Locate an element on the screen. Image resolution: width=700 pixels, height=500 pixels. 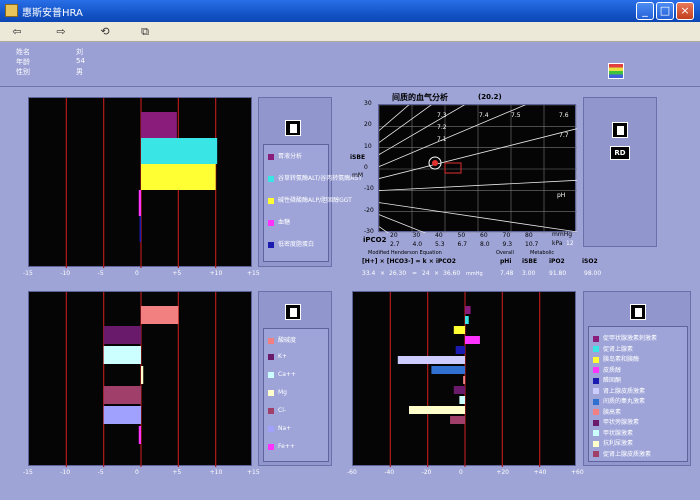
document-icon is located at coordinates (293, 128).